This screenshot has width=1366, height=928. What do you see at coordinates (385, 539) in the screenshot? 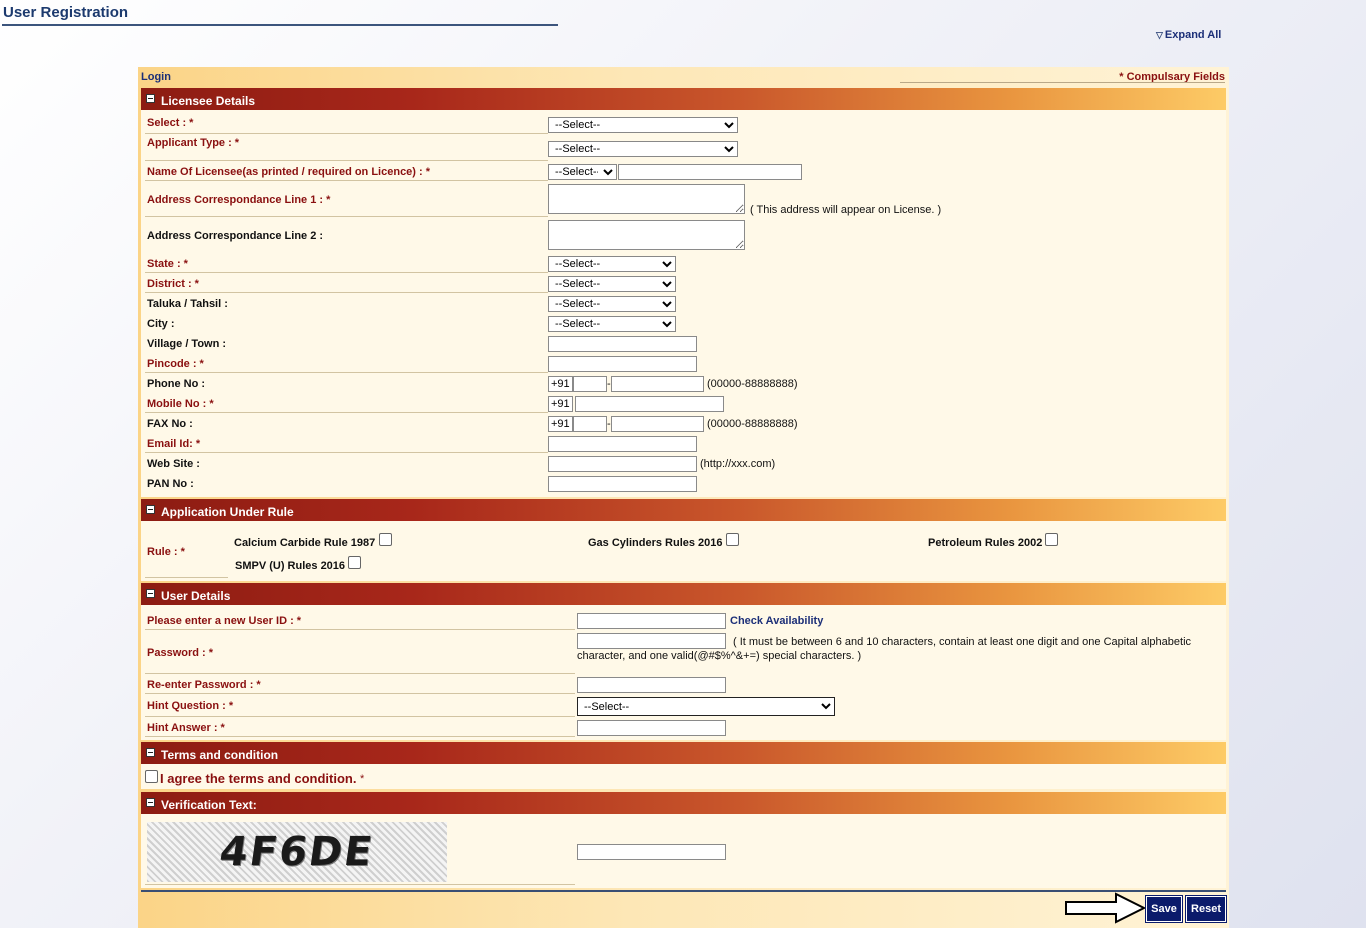
I see `rule-calcium-carbide-checkbox` at bounding box center [385, 539].